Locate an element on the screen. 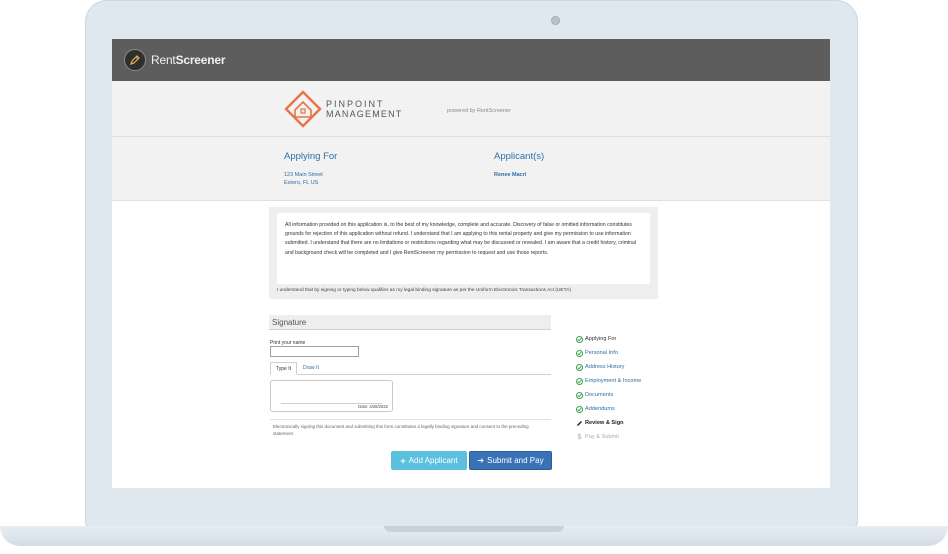 The width and height of the screenshot is (948, 554). step-documents: Documents is located at coordinates (608, 395).